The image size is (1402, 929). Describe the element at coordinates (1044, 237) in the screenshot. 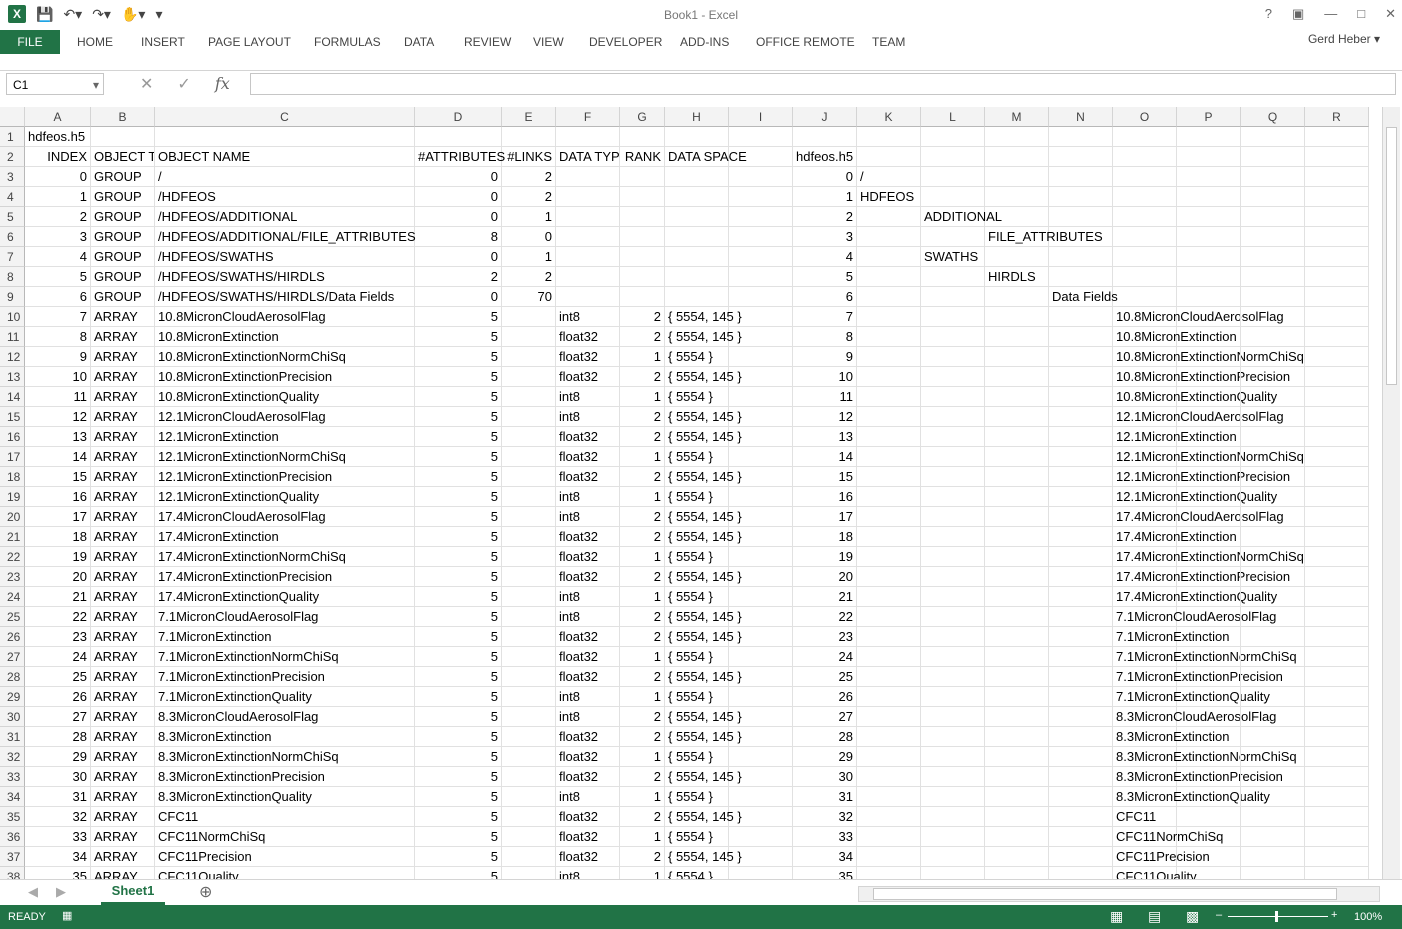

I see `cell-m6: FILE_ATTRIBUTES` at that location.